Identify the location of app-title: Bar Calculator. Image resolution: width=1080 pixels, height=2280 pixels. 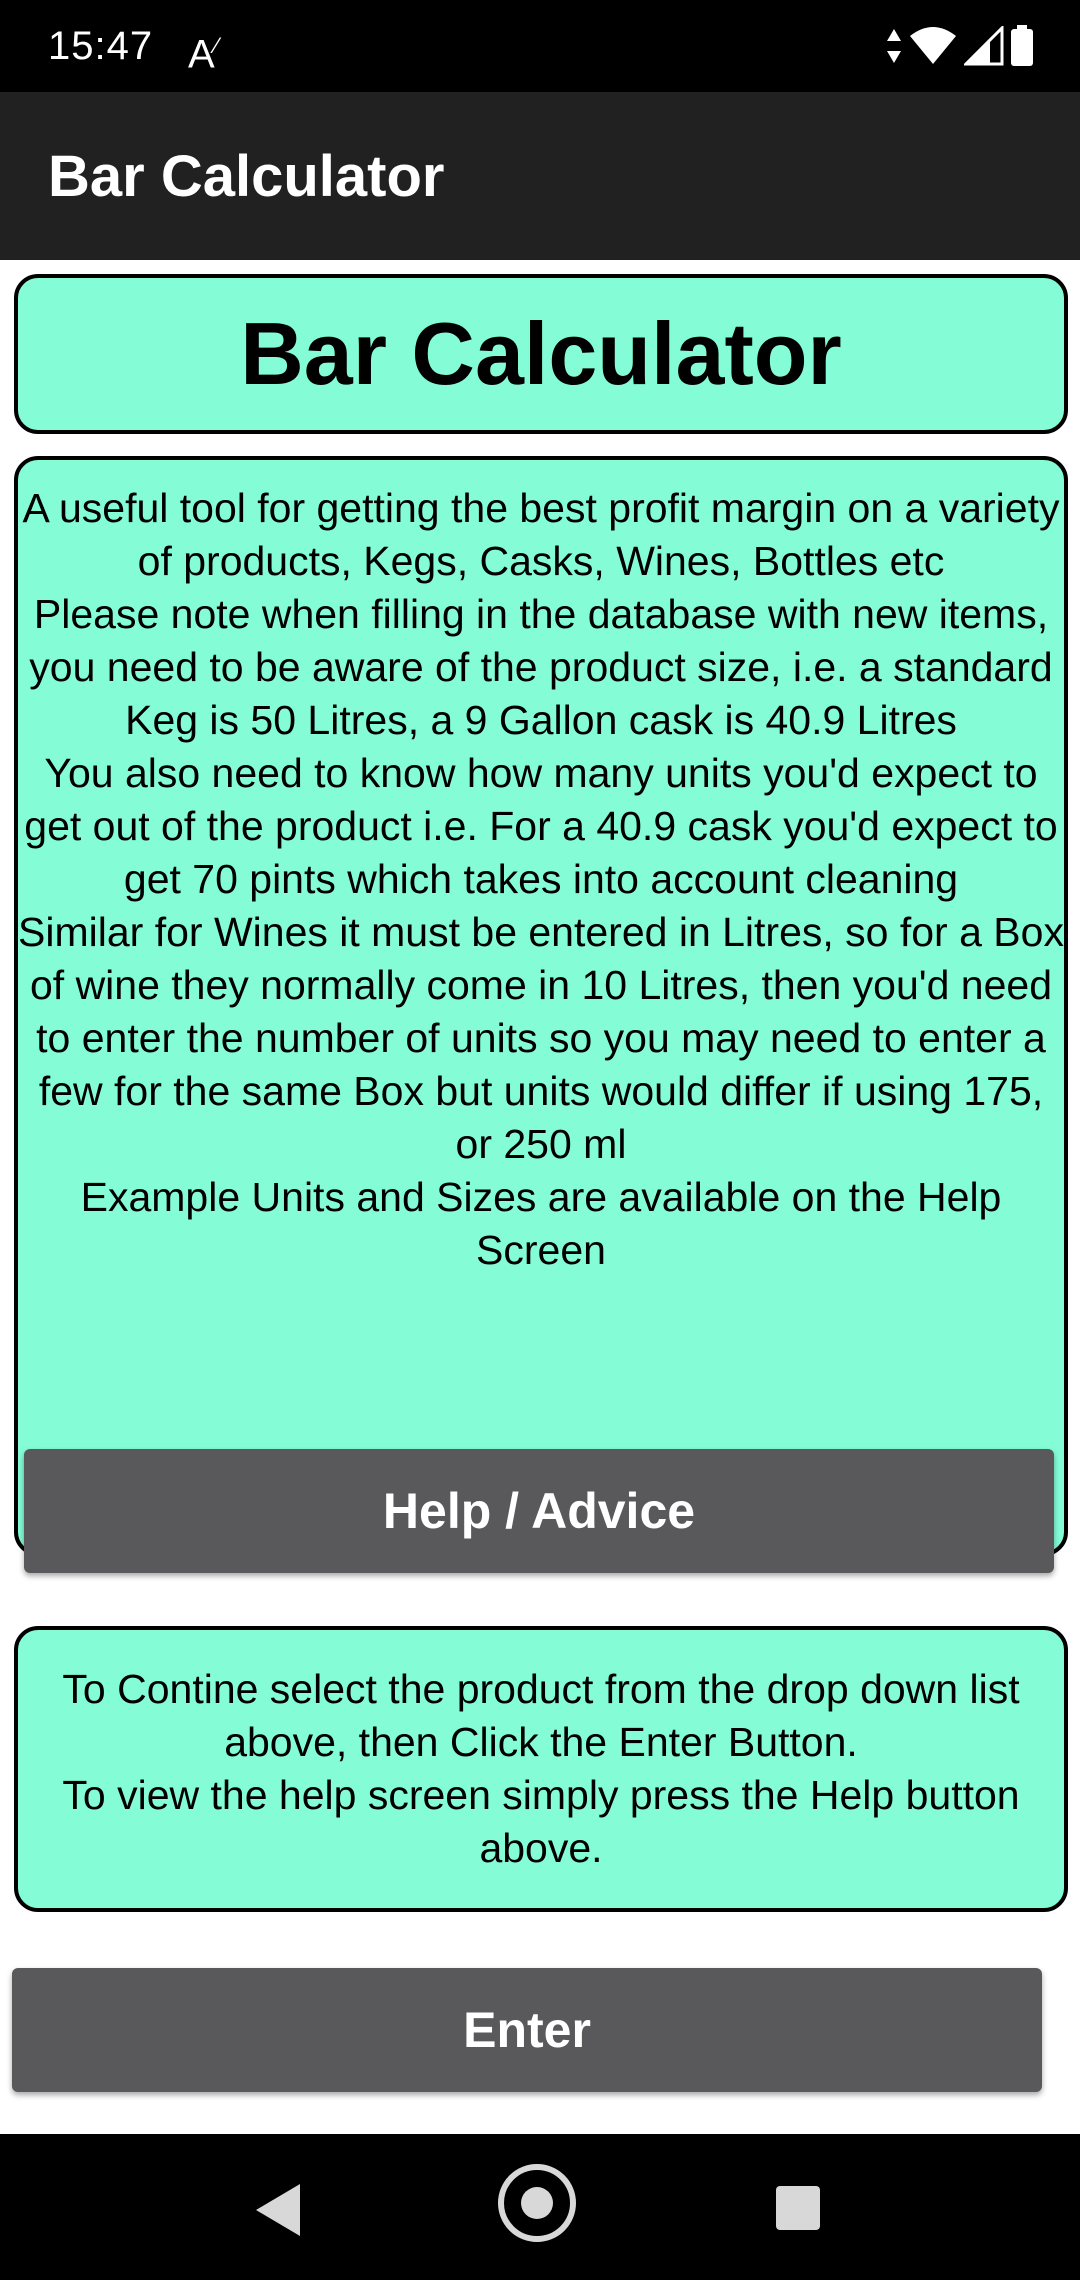
(246, 176).